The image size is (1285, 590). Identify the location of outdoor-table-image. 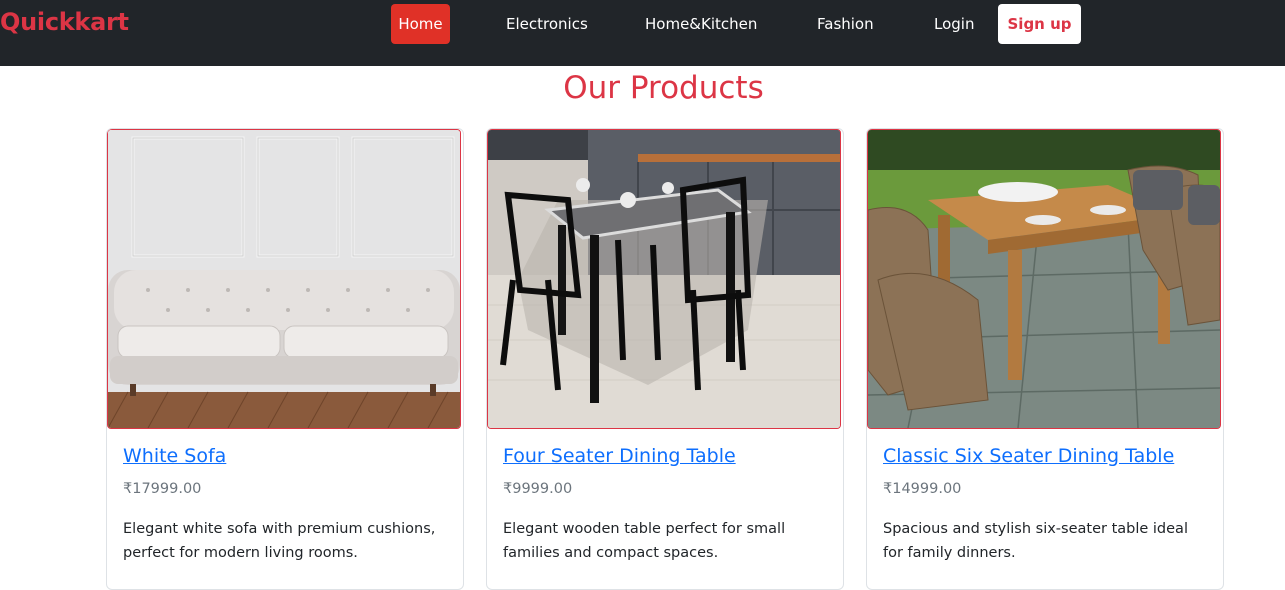
(1044, 279).